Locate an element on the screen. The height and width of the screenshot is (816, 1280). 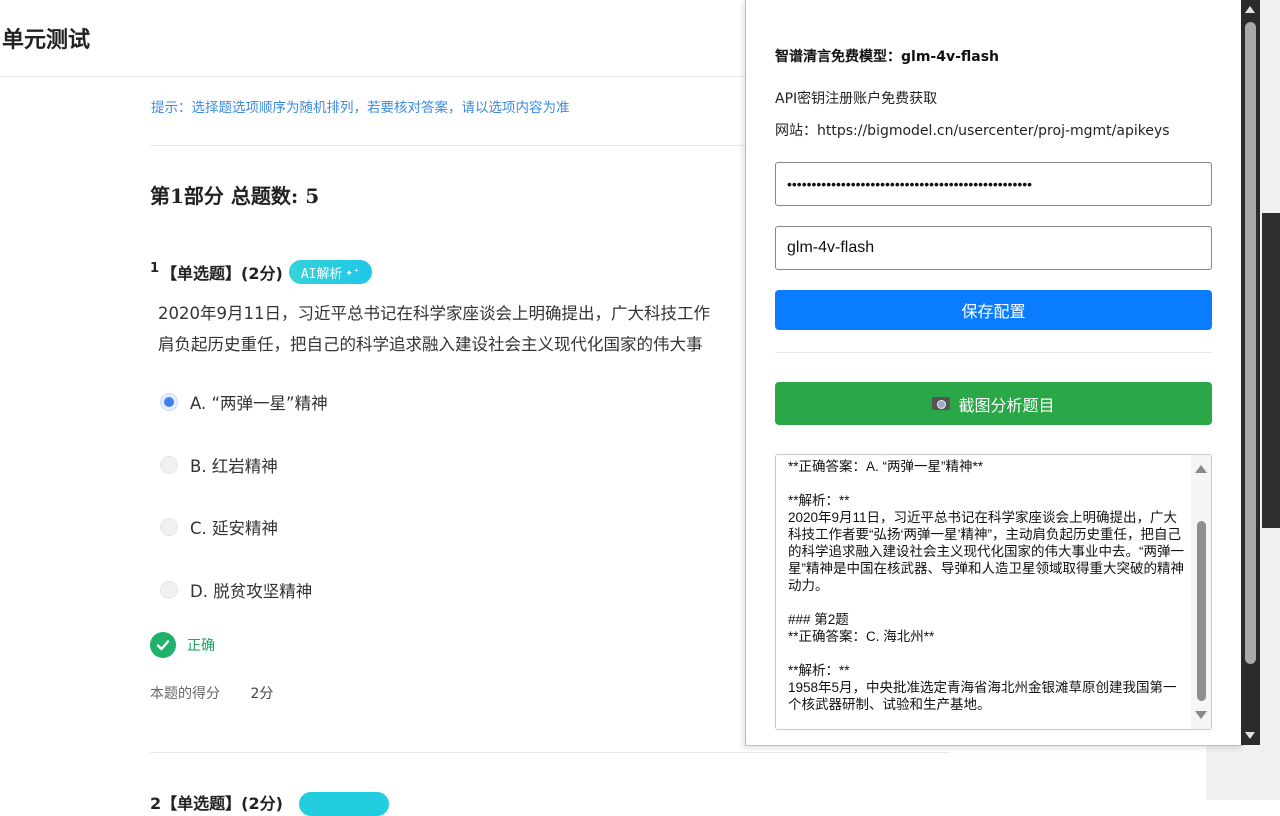
save-config-button: 保存配置 is located at coordinates (993, 310).